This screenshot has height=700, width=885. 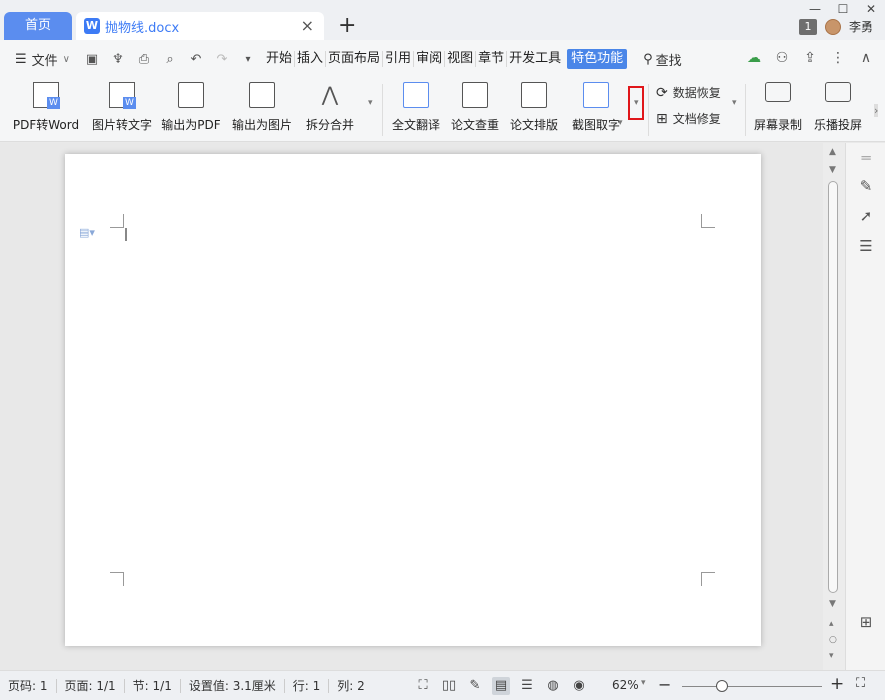 I want to click on export-pdf-label: 输出为PDF, so click(x=191, y=125).